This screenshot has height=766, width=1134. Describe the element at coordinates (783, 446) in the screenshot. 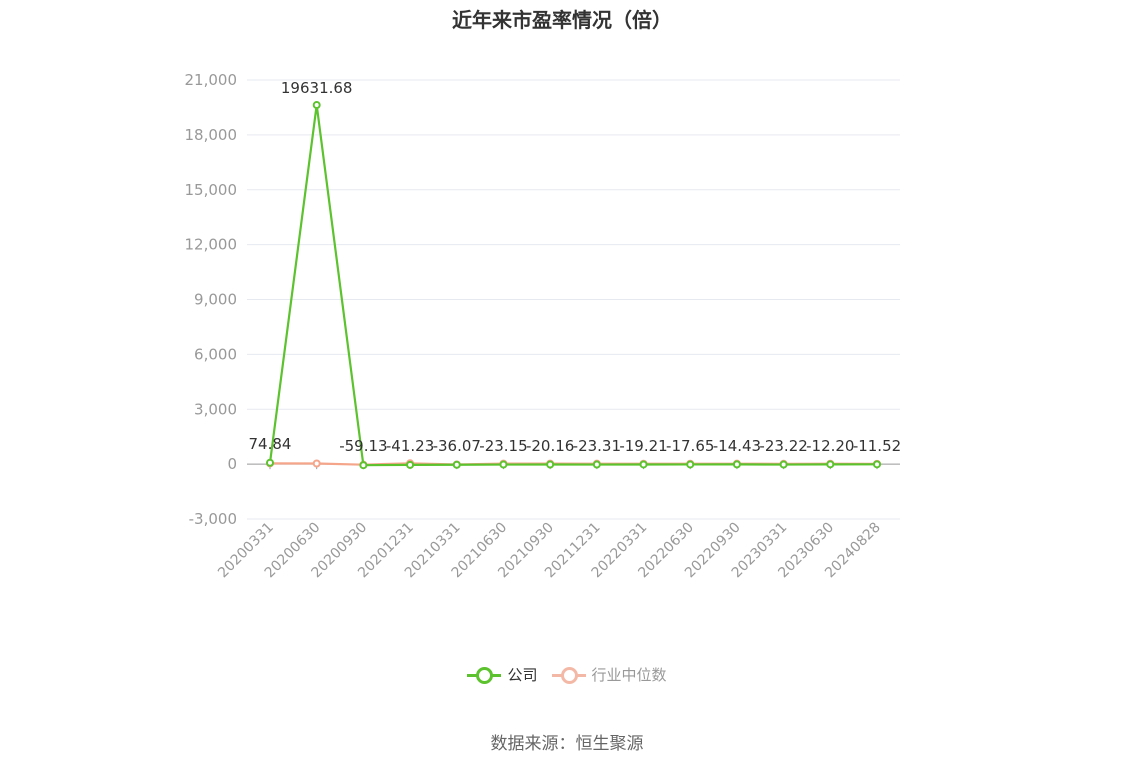

I see `data-label: -23.22` at that location.